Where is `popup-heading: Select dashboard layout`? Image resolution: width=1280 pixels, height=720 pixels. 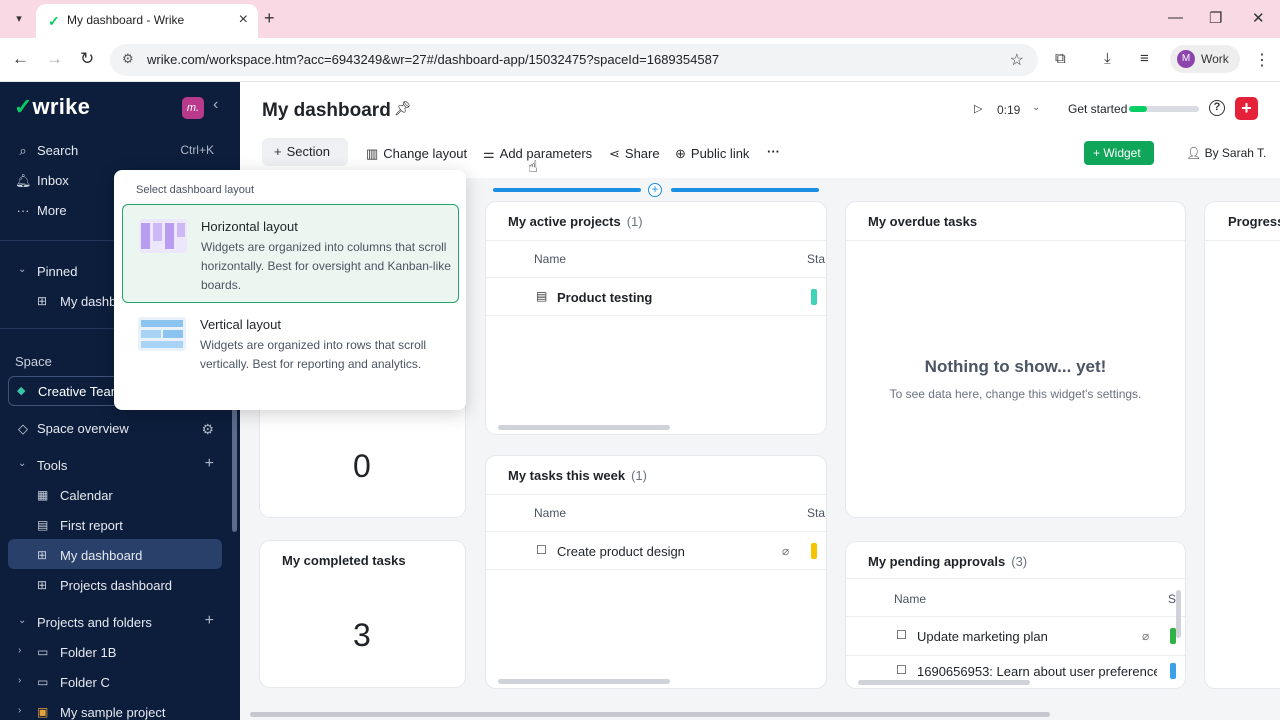
popup-heading: Select dashboard layout is located at coordinates (195, 190).